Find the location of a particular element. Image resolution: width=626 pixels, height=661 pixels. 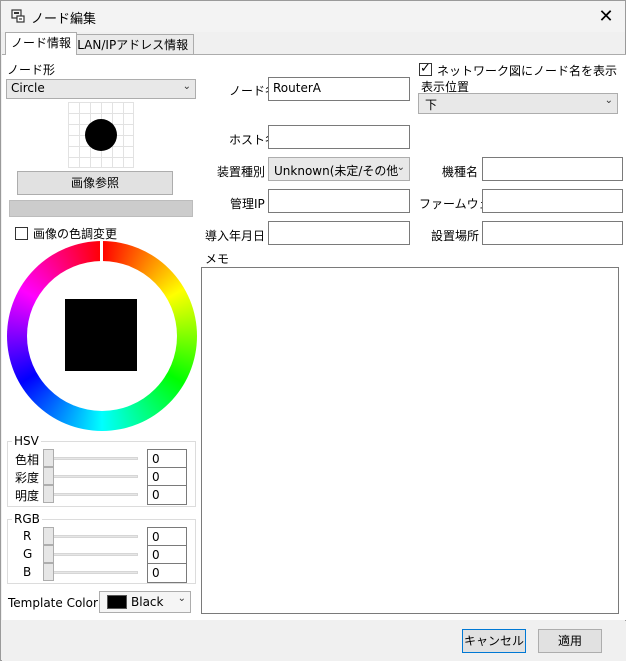

hue-color-wheel is located at coordinates (102, 336).